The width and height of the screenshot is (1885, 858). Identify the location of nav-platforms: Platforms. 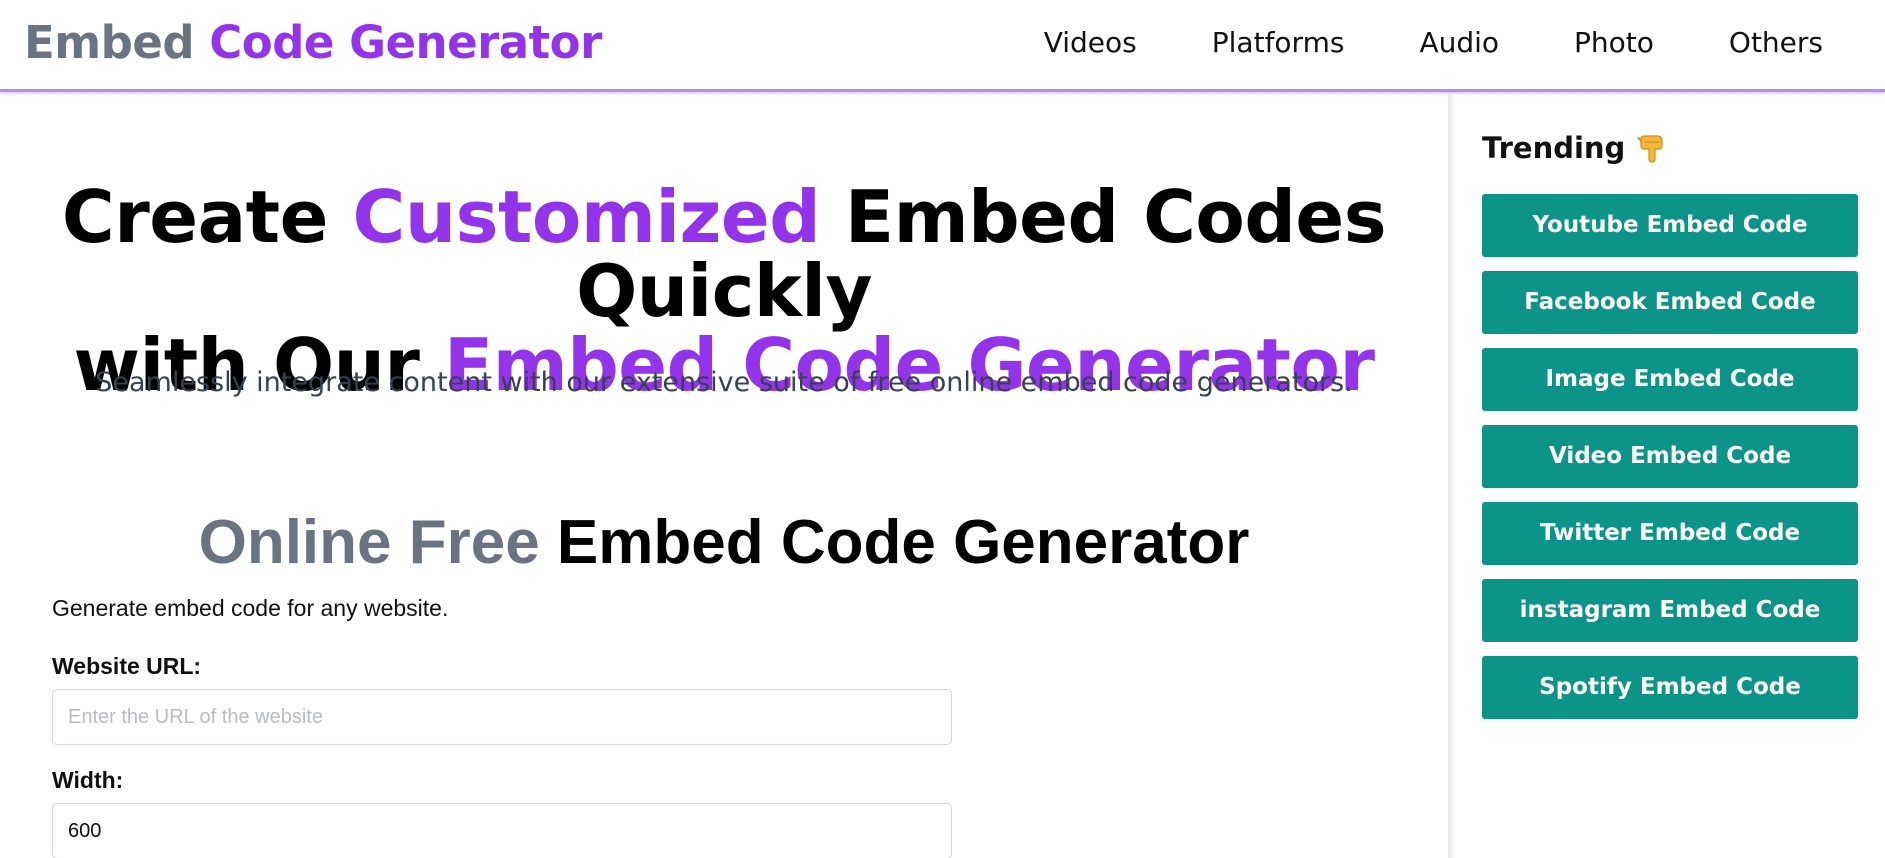
(1278, 42).